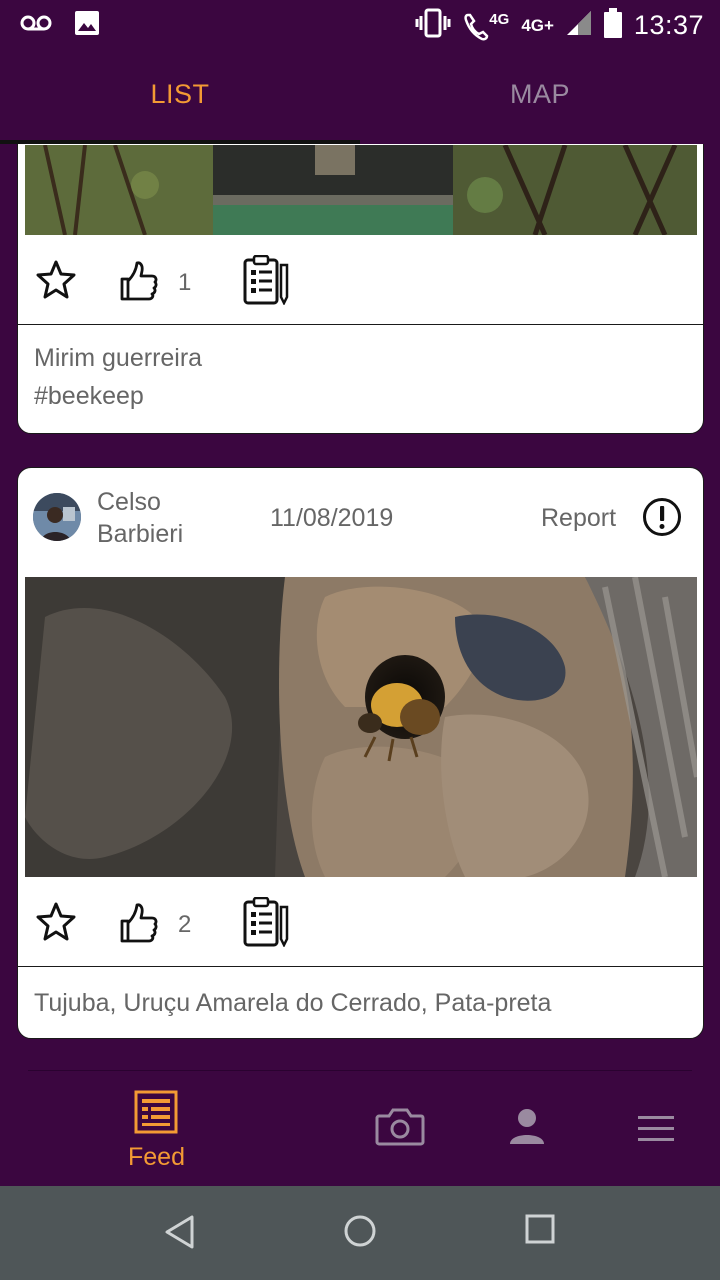 The width and height of the screenshot is (720, 1280). What do you see at coordinates (185, 924) in the screenshot?
I see `like-count: 2` at bounding box center [185, 924].